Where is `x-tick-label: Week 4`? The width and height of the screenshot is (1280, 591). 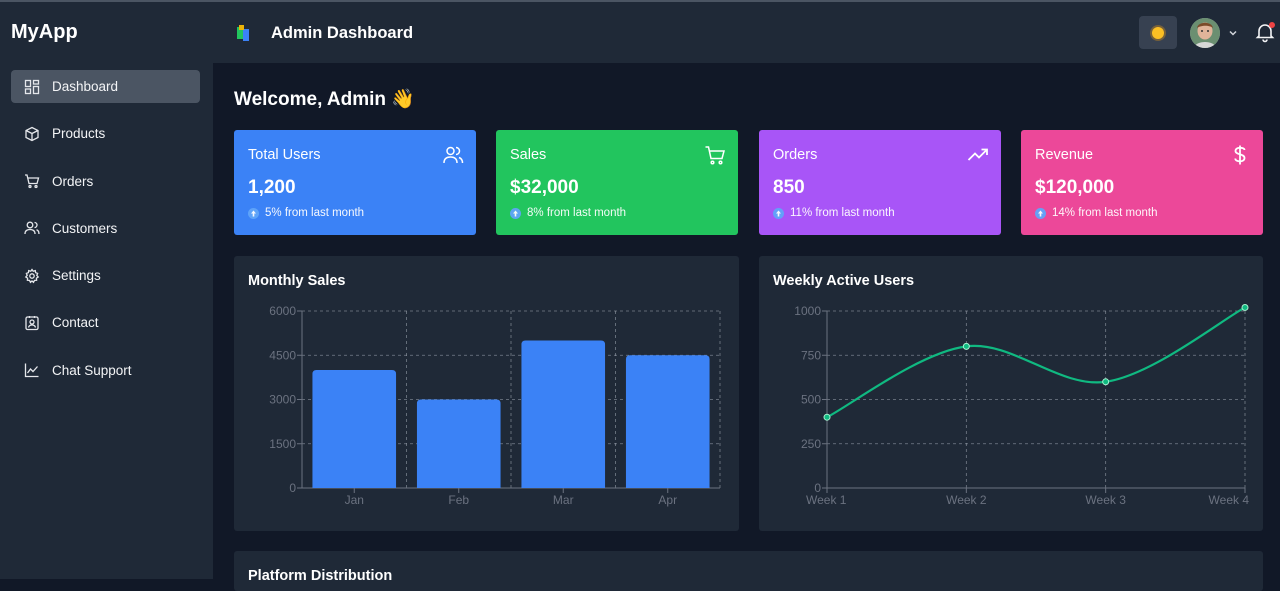 x-tick-label: Week 4 is located at coordinates (1229, 500).